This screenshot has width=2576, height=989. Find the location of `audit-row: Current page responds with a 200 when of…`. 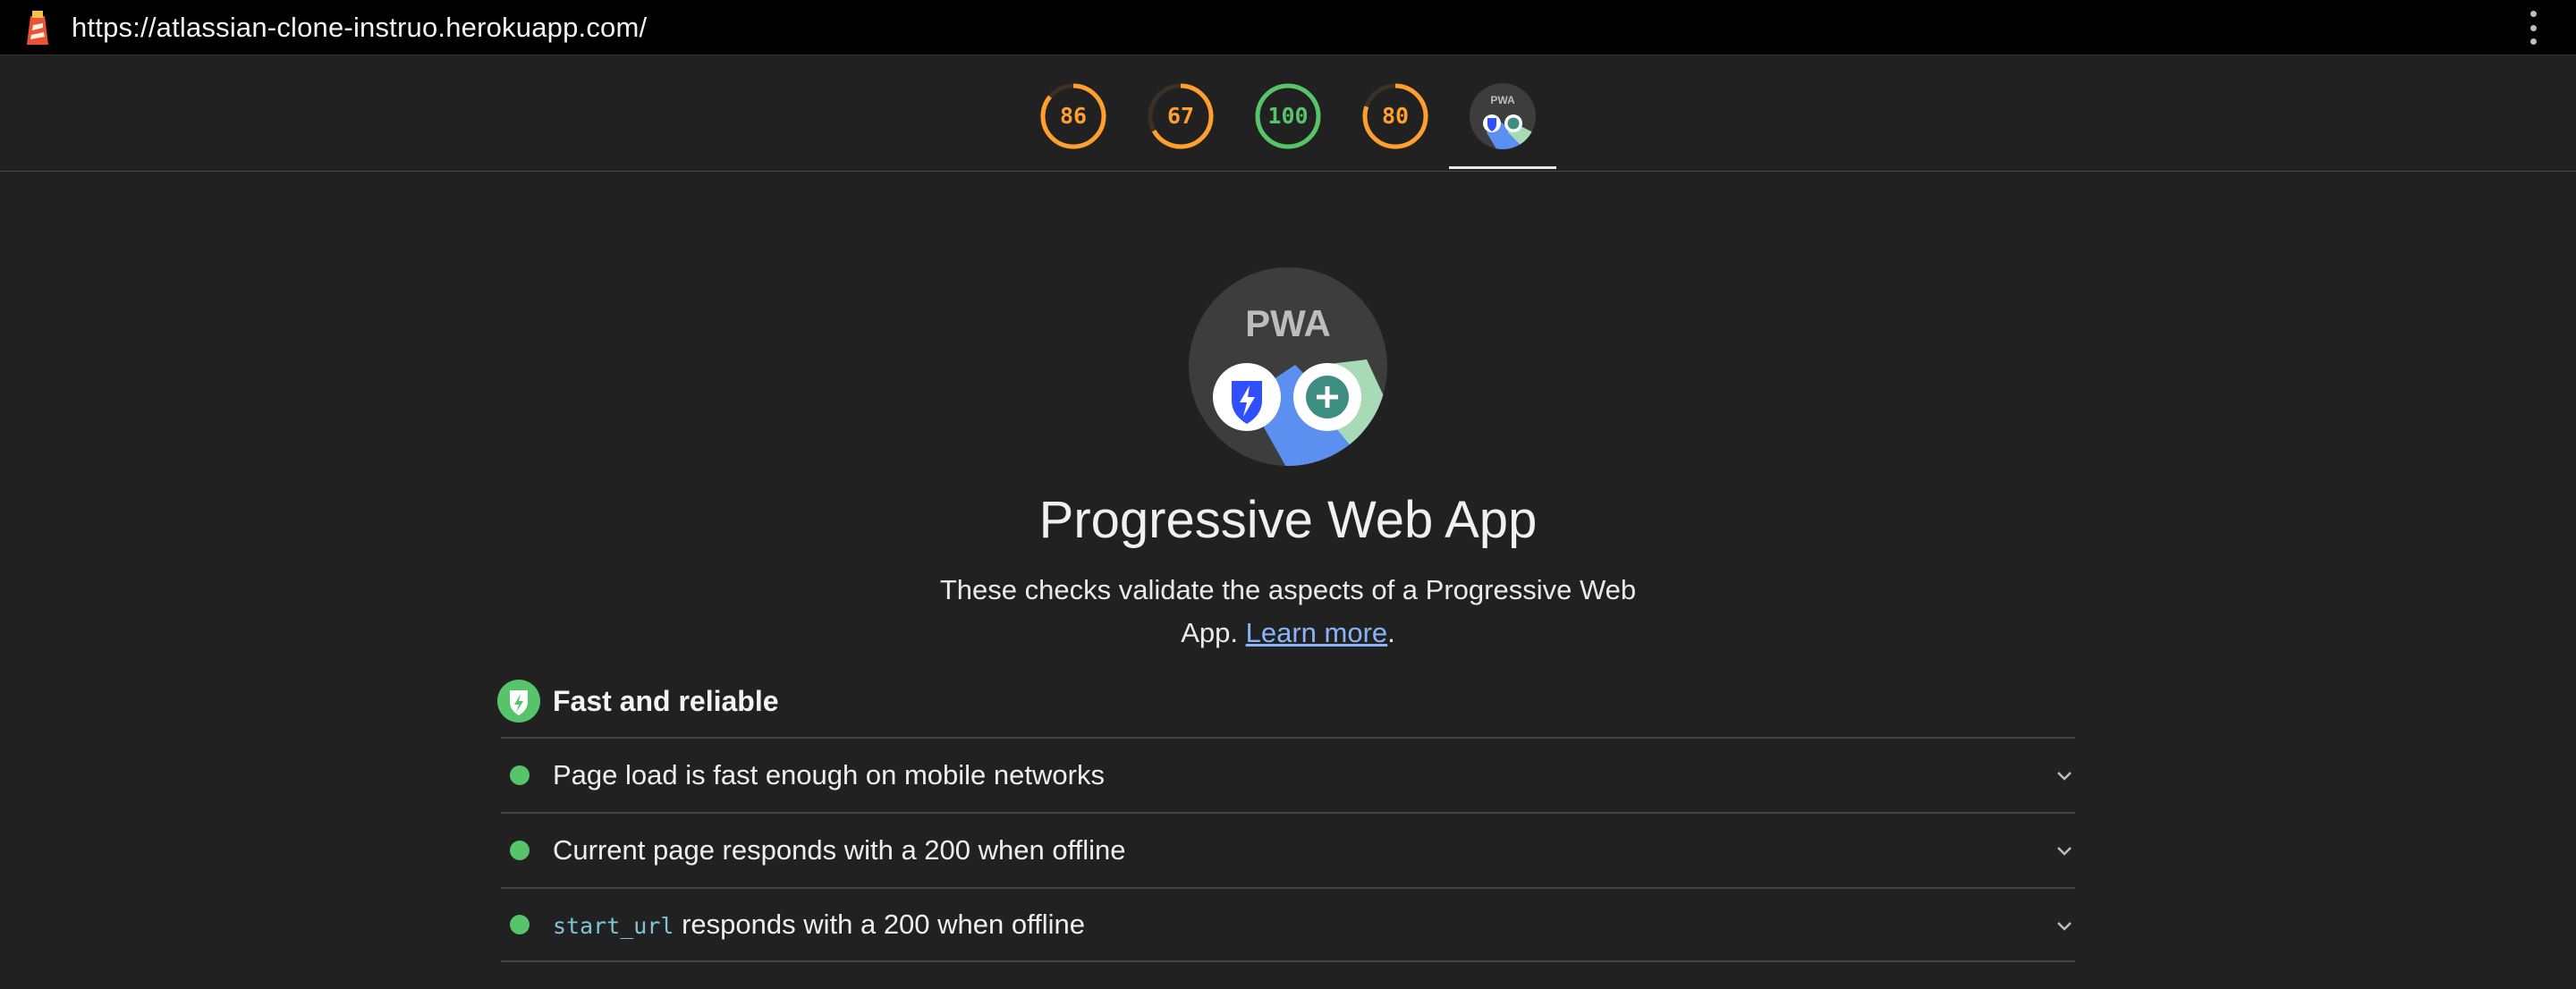

audit-row: Current page responds with a 200 when of… is located at coordinates (1288, 849).